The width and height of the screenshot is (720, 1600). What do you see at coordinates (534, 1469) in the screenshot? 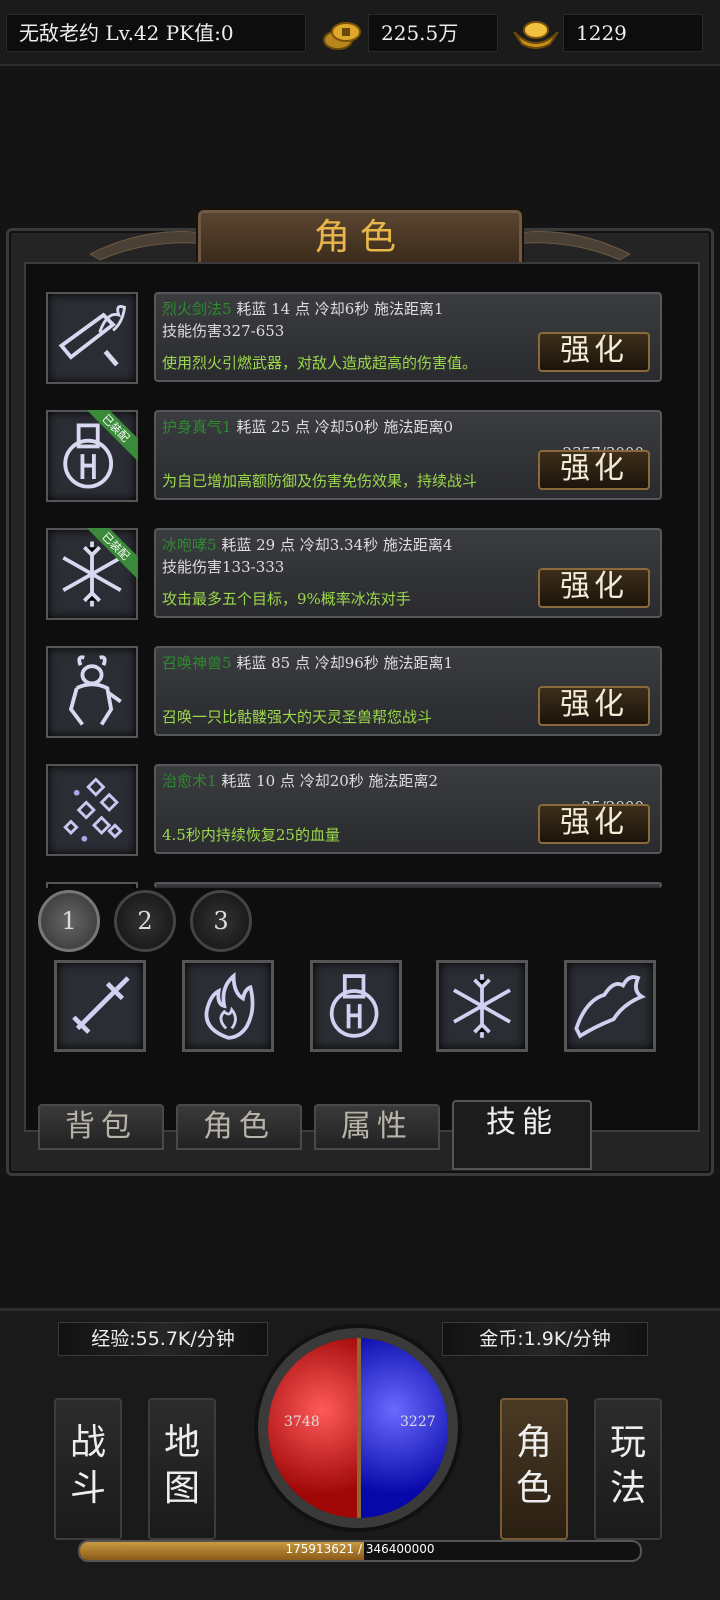
I see `nav-role-button: 角色` at bounding box center [534, 1469].